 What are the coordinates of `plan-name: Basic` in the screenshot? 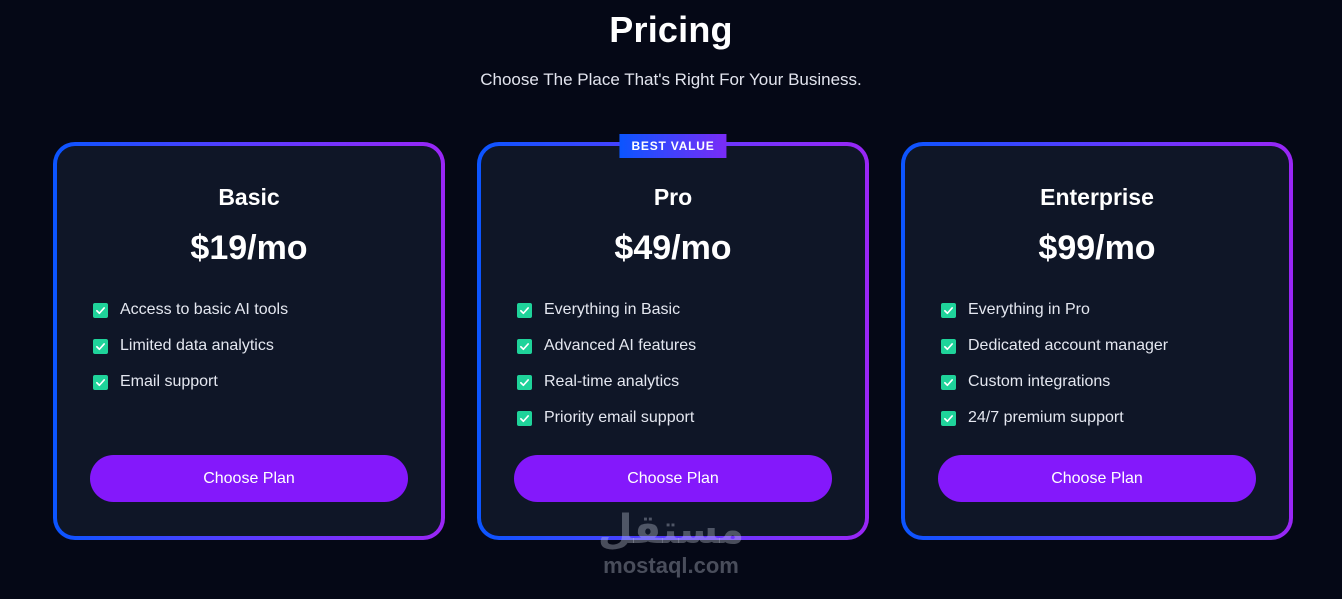 It's located at (249, 197).